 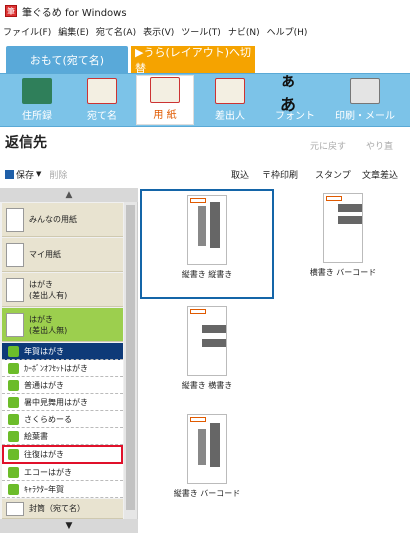 What do you see at coordinates (69, 195) in the screenshot?
I see `scroll-up-button: ▲` at bounding box center [69, 195].